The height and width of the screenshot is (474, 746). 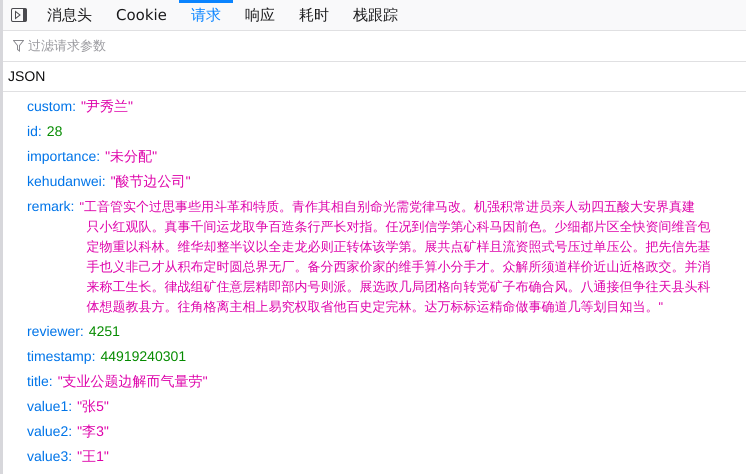 What do you see at coordinates (93, 456) in the screenshot?
I see `property-value: "王1"` at bounding box center [93, 456].